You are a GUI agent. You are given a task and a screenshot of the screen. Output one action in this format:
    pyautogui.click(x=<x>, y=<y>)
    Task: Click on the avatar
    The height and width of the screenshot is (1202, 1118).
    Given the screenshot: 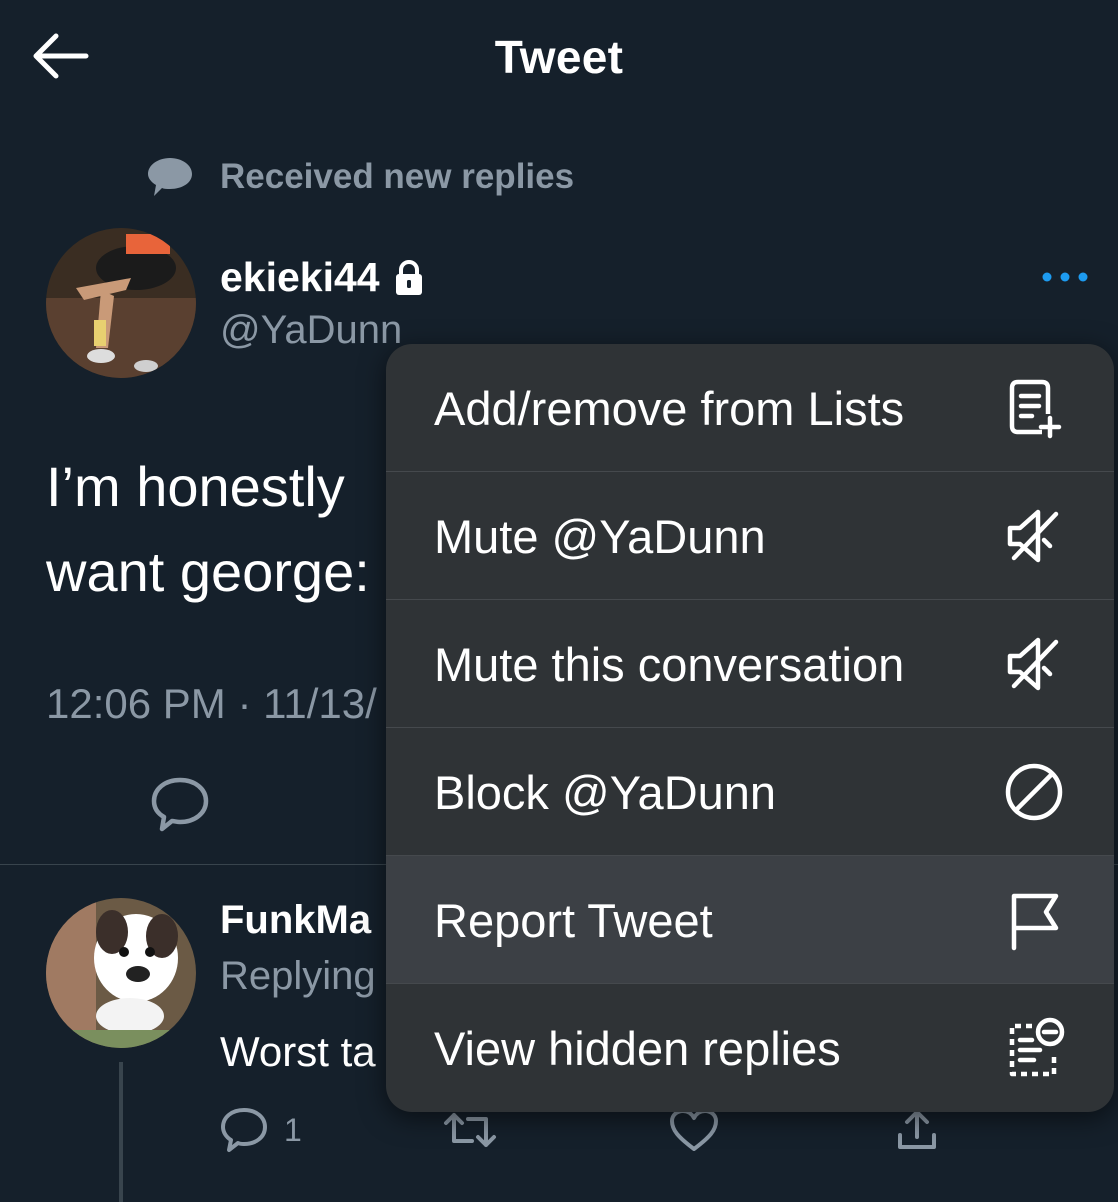 What is the action you would take?
    pyautogui.click(x=121, y=303)
    